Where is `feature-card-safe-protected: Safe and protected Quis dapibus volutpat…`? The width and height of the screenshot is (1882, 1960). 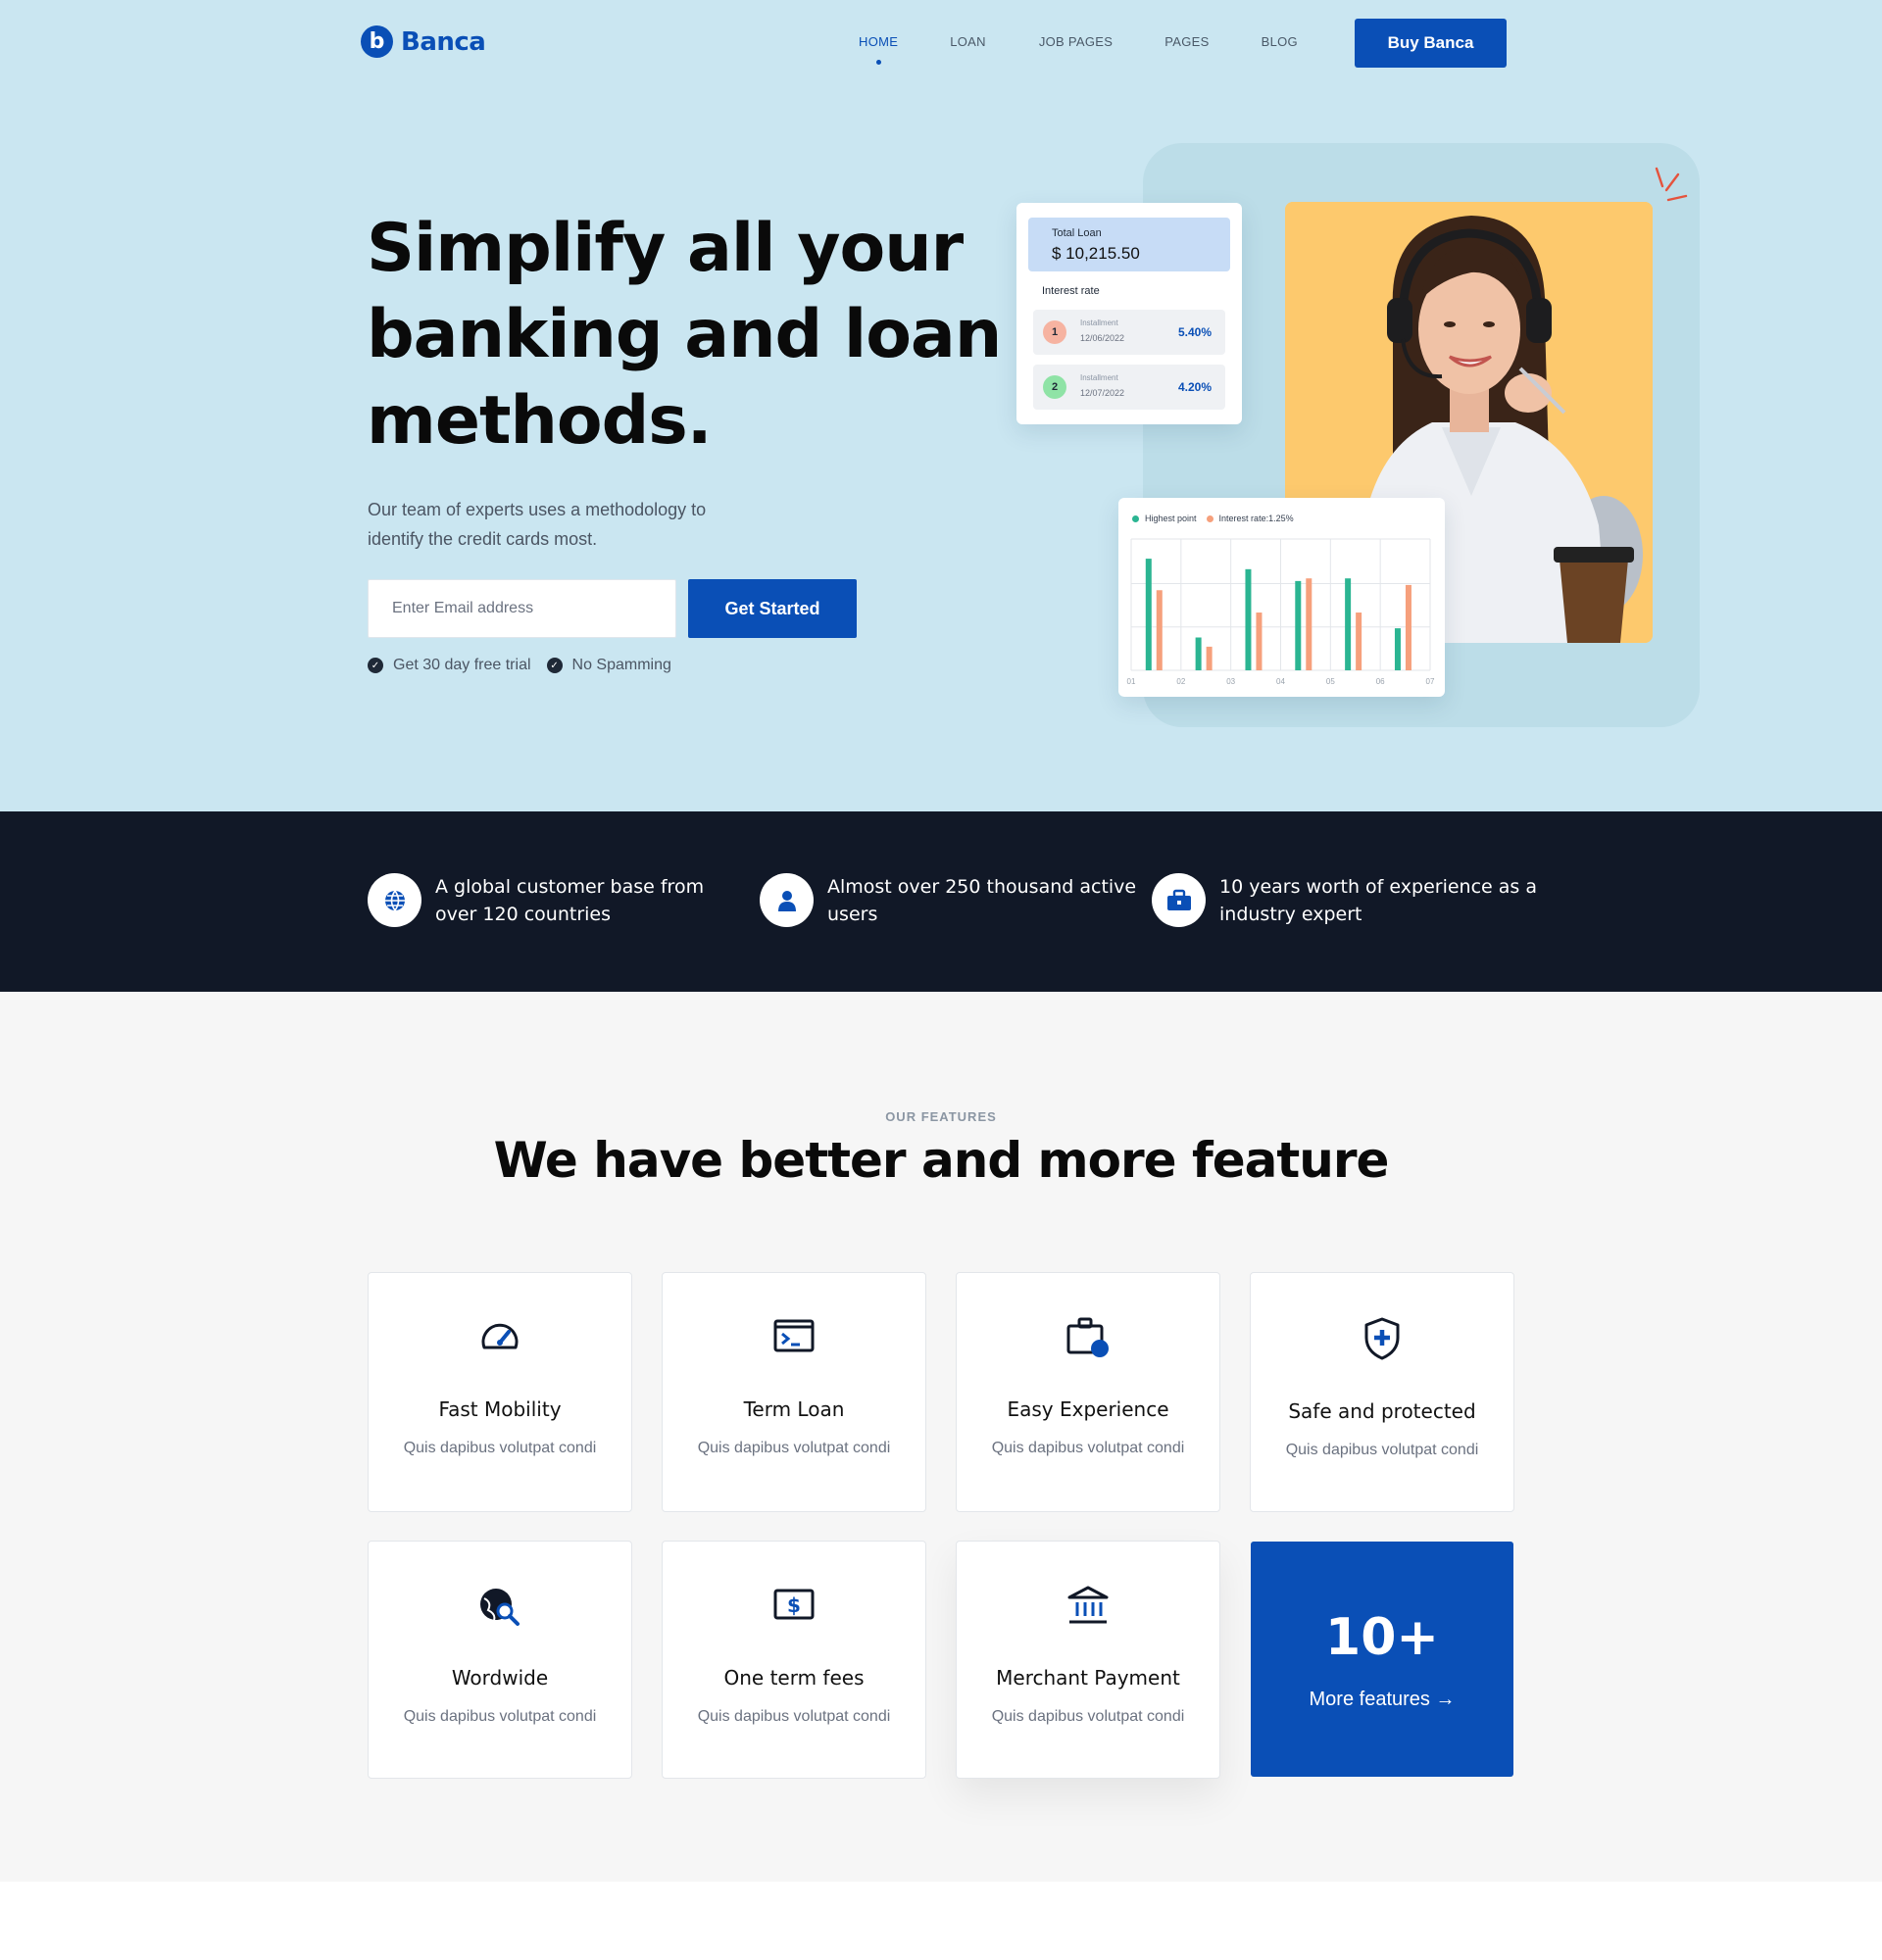
feature-card-safe-protected: Safe and protected Quis dapibus volutpat… is located at coordinates (1382, 1392).